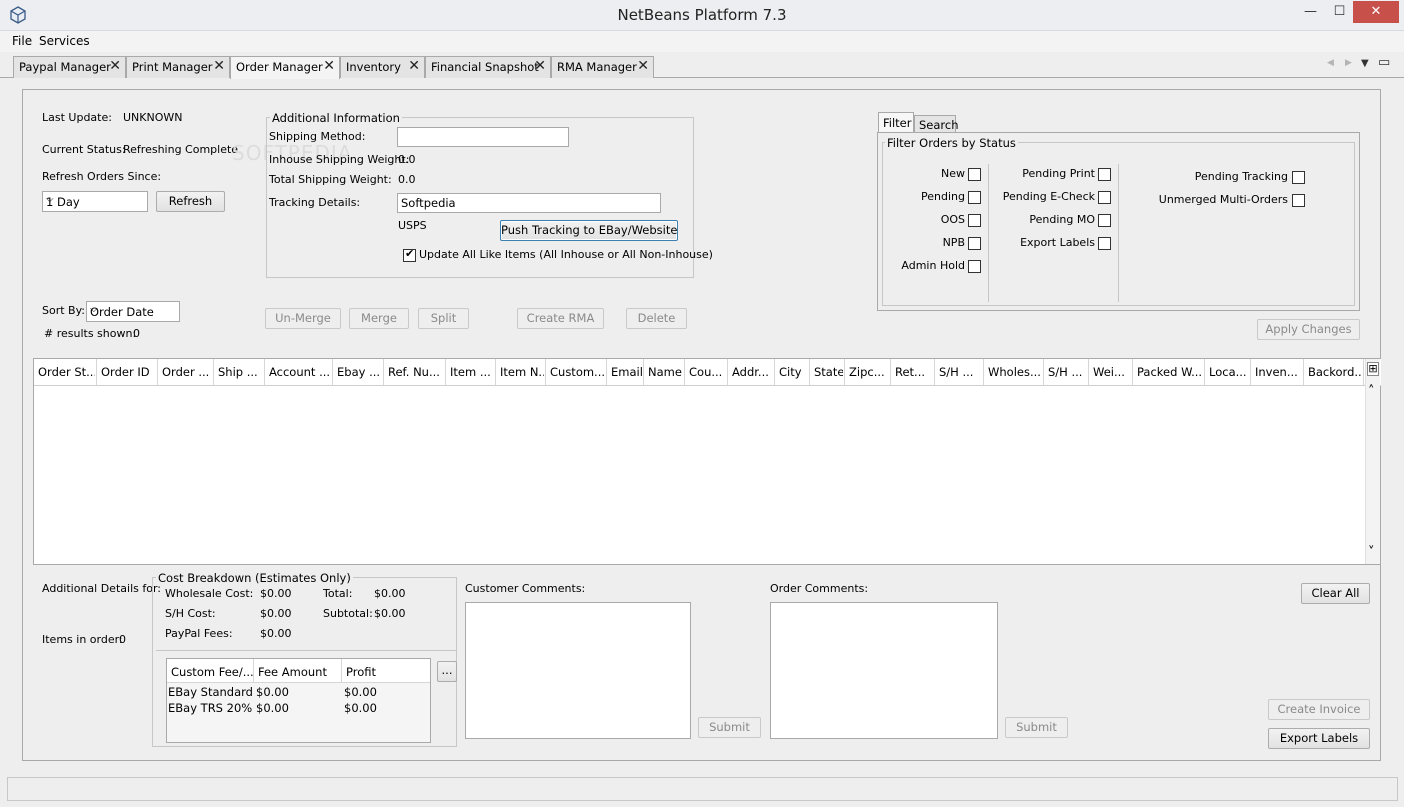  I want to click on scroll-up-icon: ˄, so click(1371, 391).